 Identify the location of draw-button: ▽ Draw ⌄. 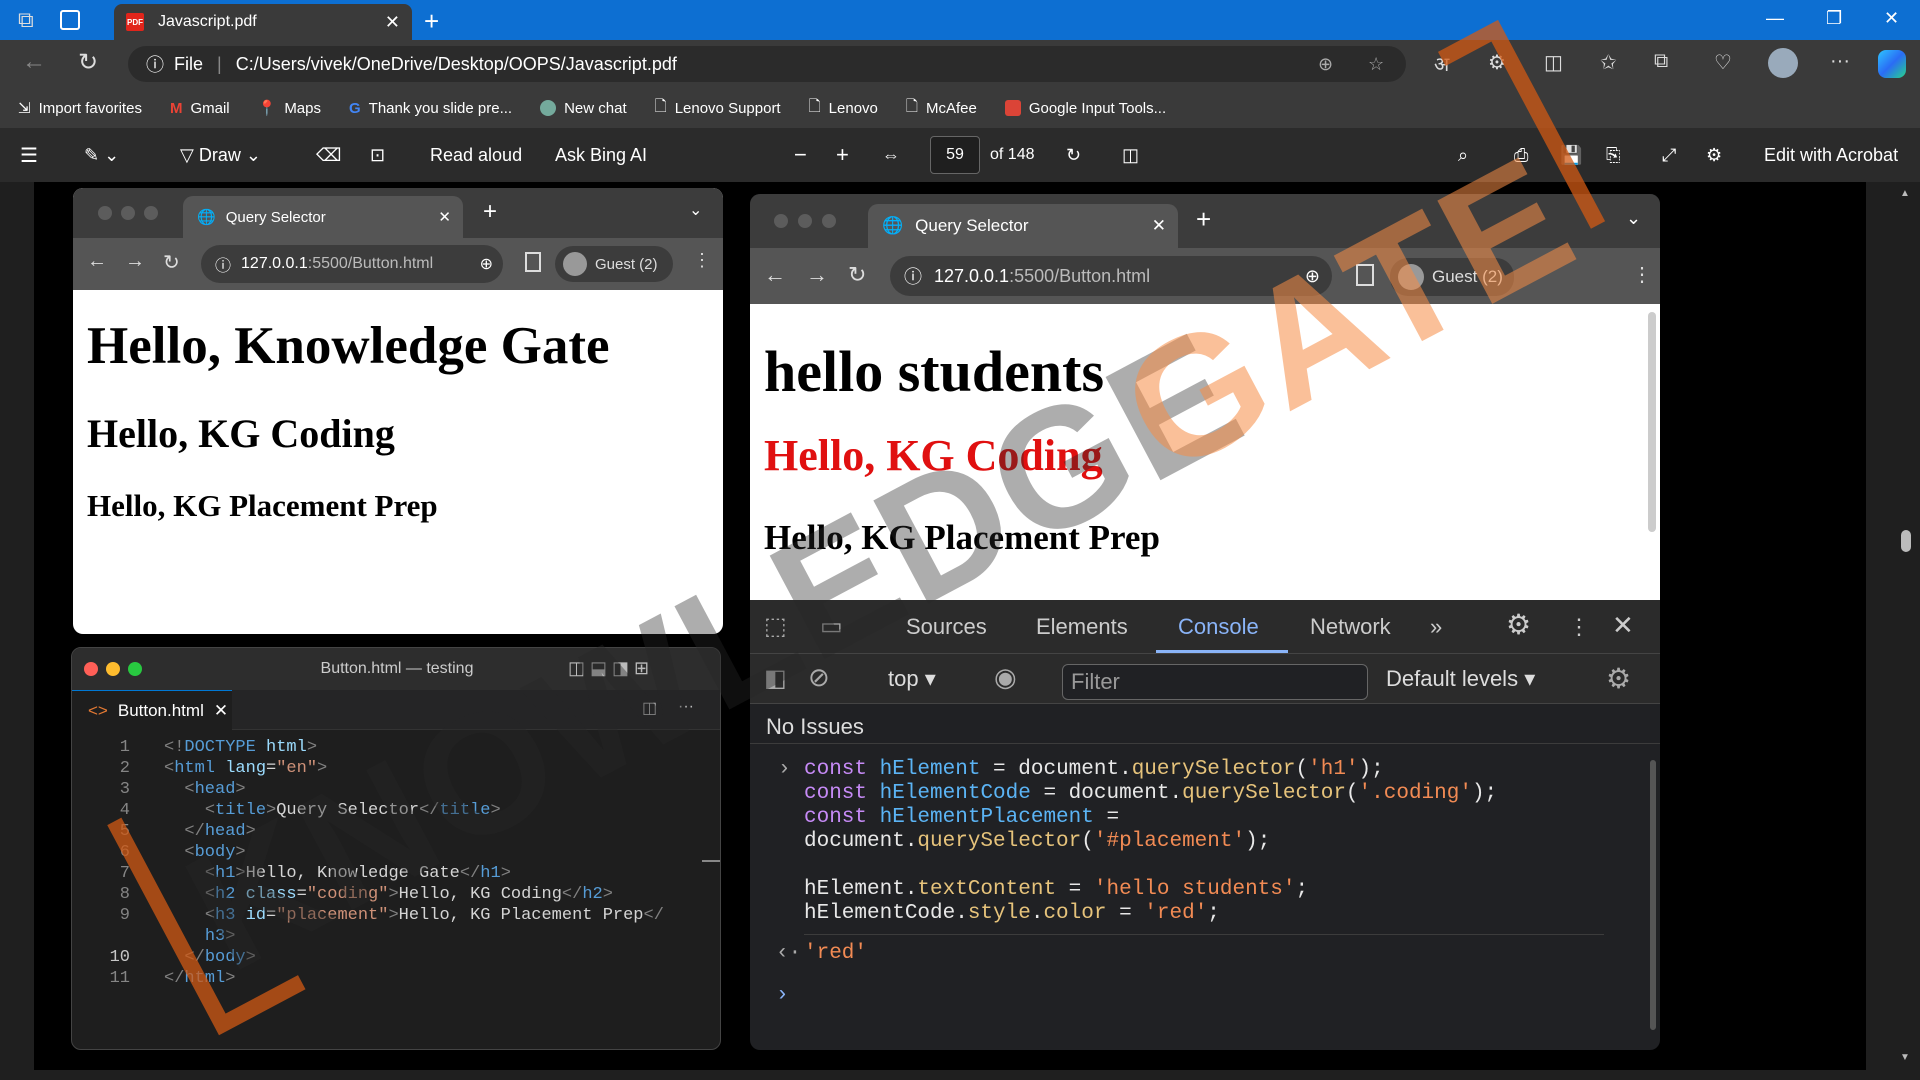
(220, 155).